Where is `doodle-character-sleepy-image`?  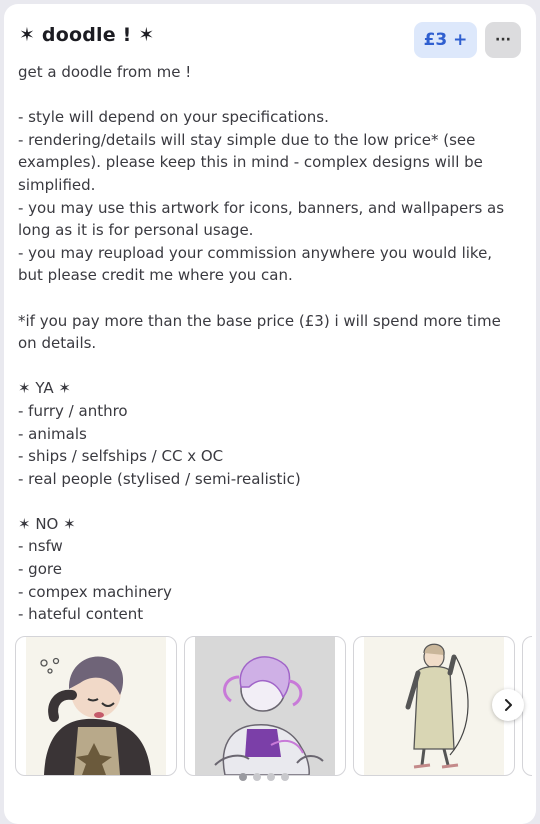
doodle-character-sleepy-image is located at coordinates (96, 706).